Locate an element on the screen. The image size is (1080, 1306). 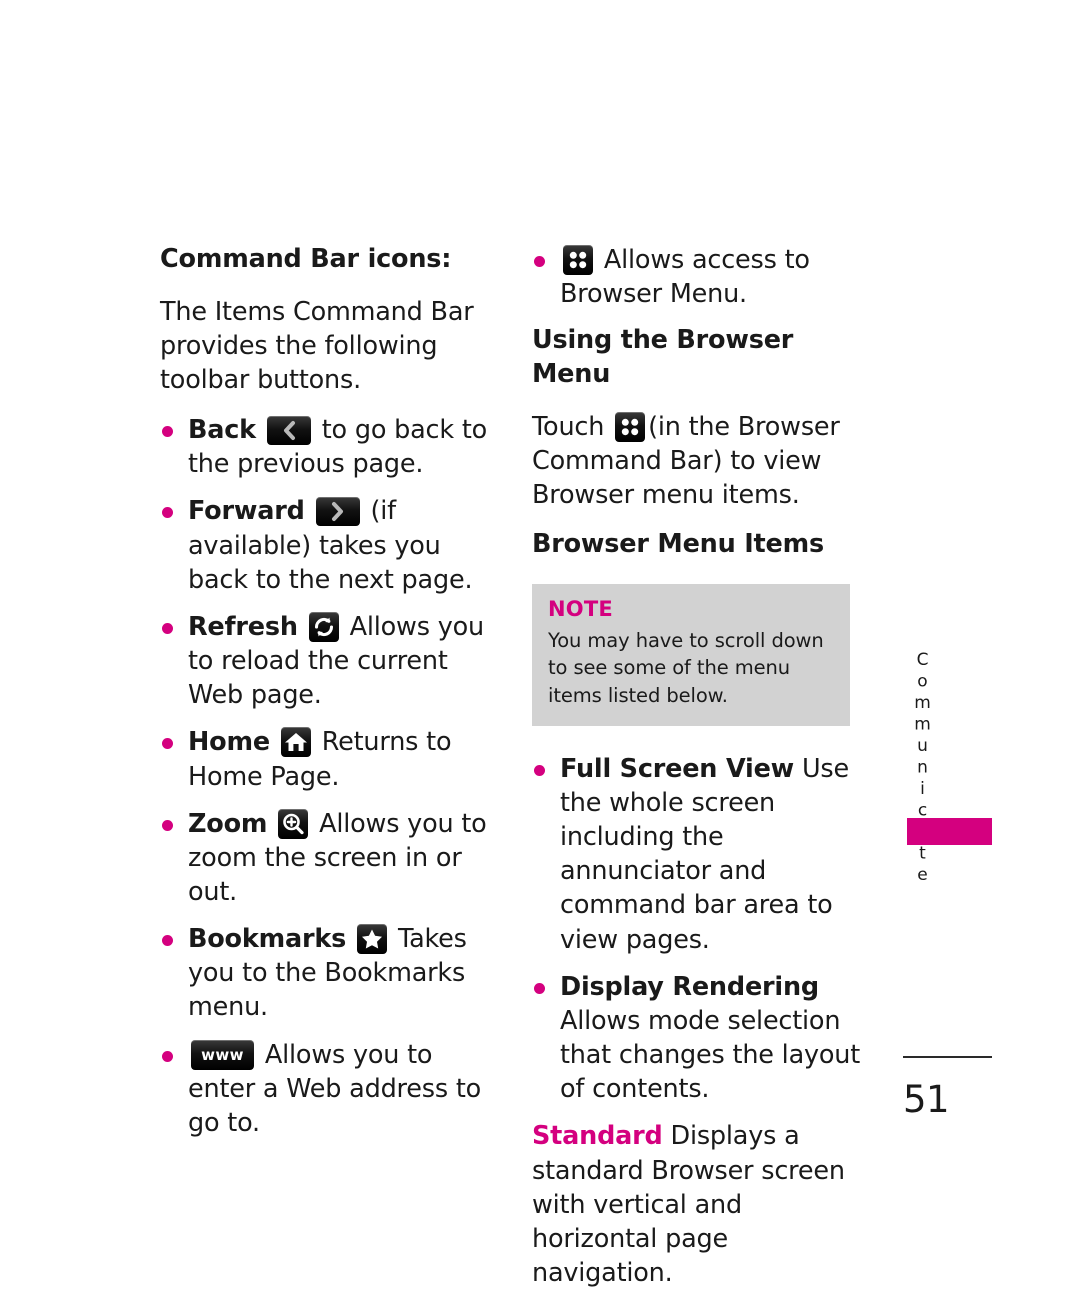
side-tab-color-swatch is located at coordinates (949, 831).